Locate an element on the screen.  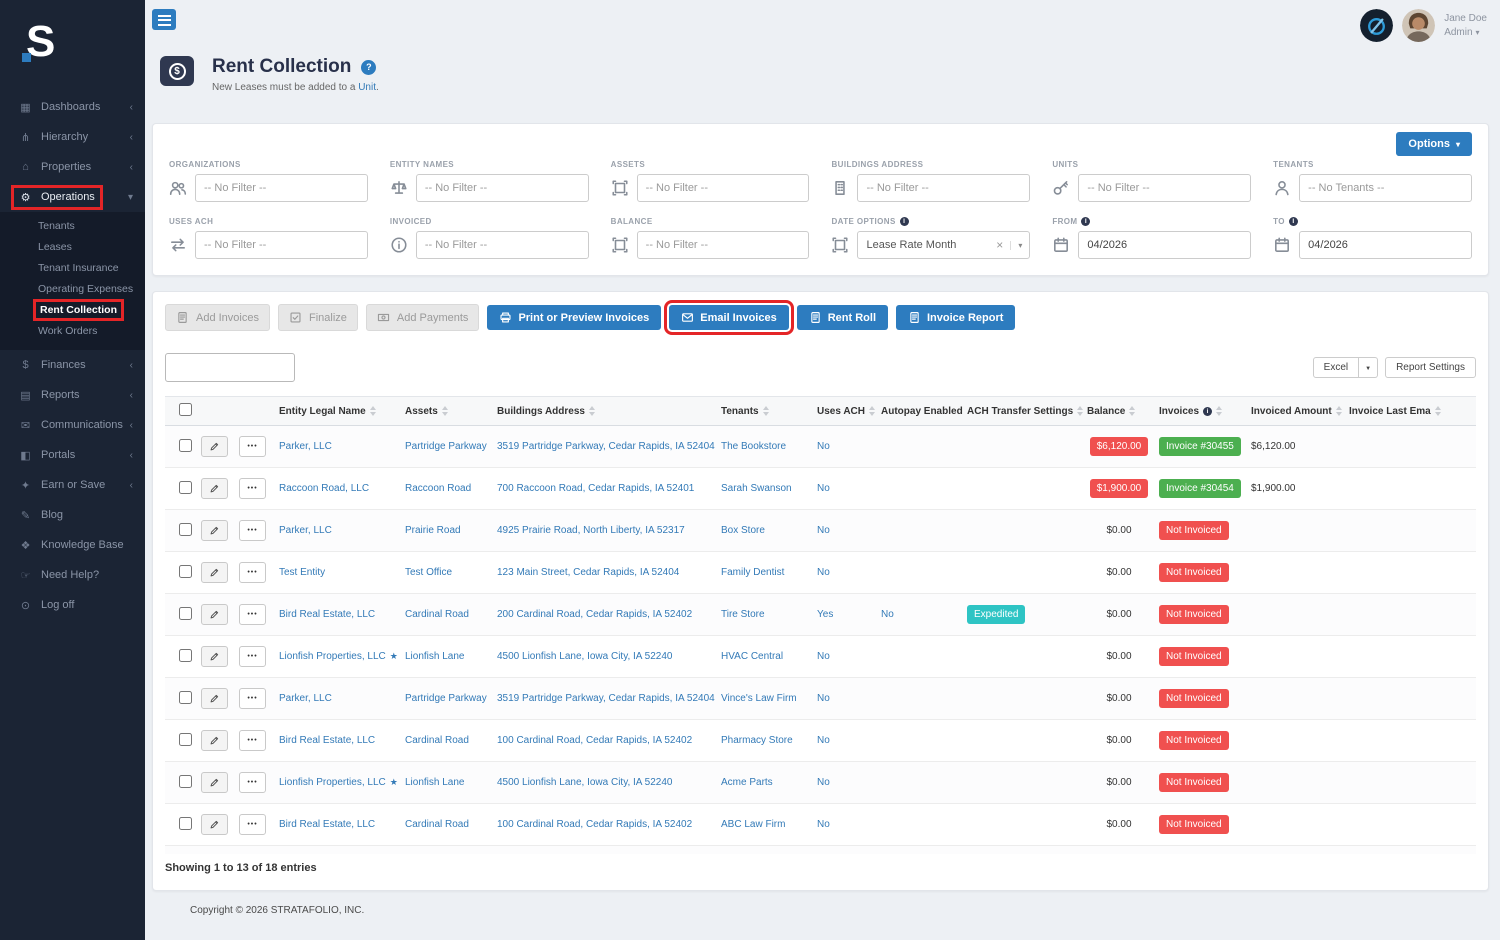
column-header-autopay-enabled: Autopay Enabled is located at coordinates (924, 411).